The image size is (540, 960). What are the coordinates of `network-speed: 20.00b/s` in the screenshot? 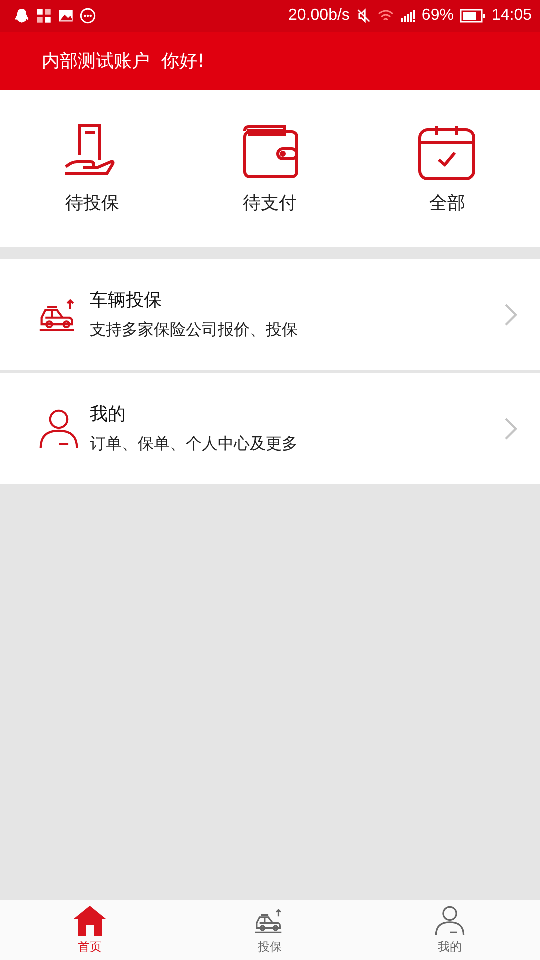 It's located at (319, 16).